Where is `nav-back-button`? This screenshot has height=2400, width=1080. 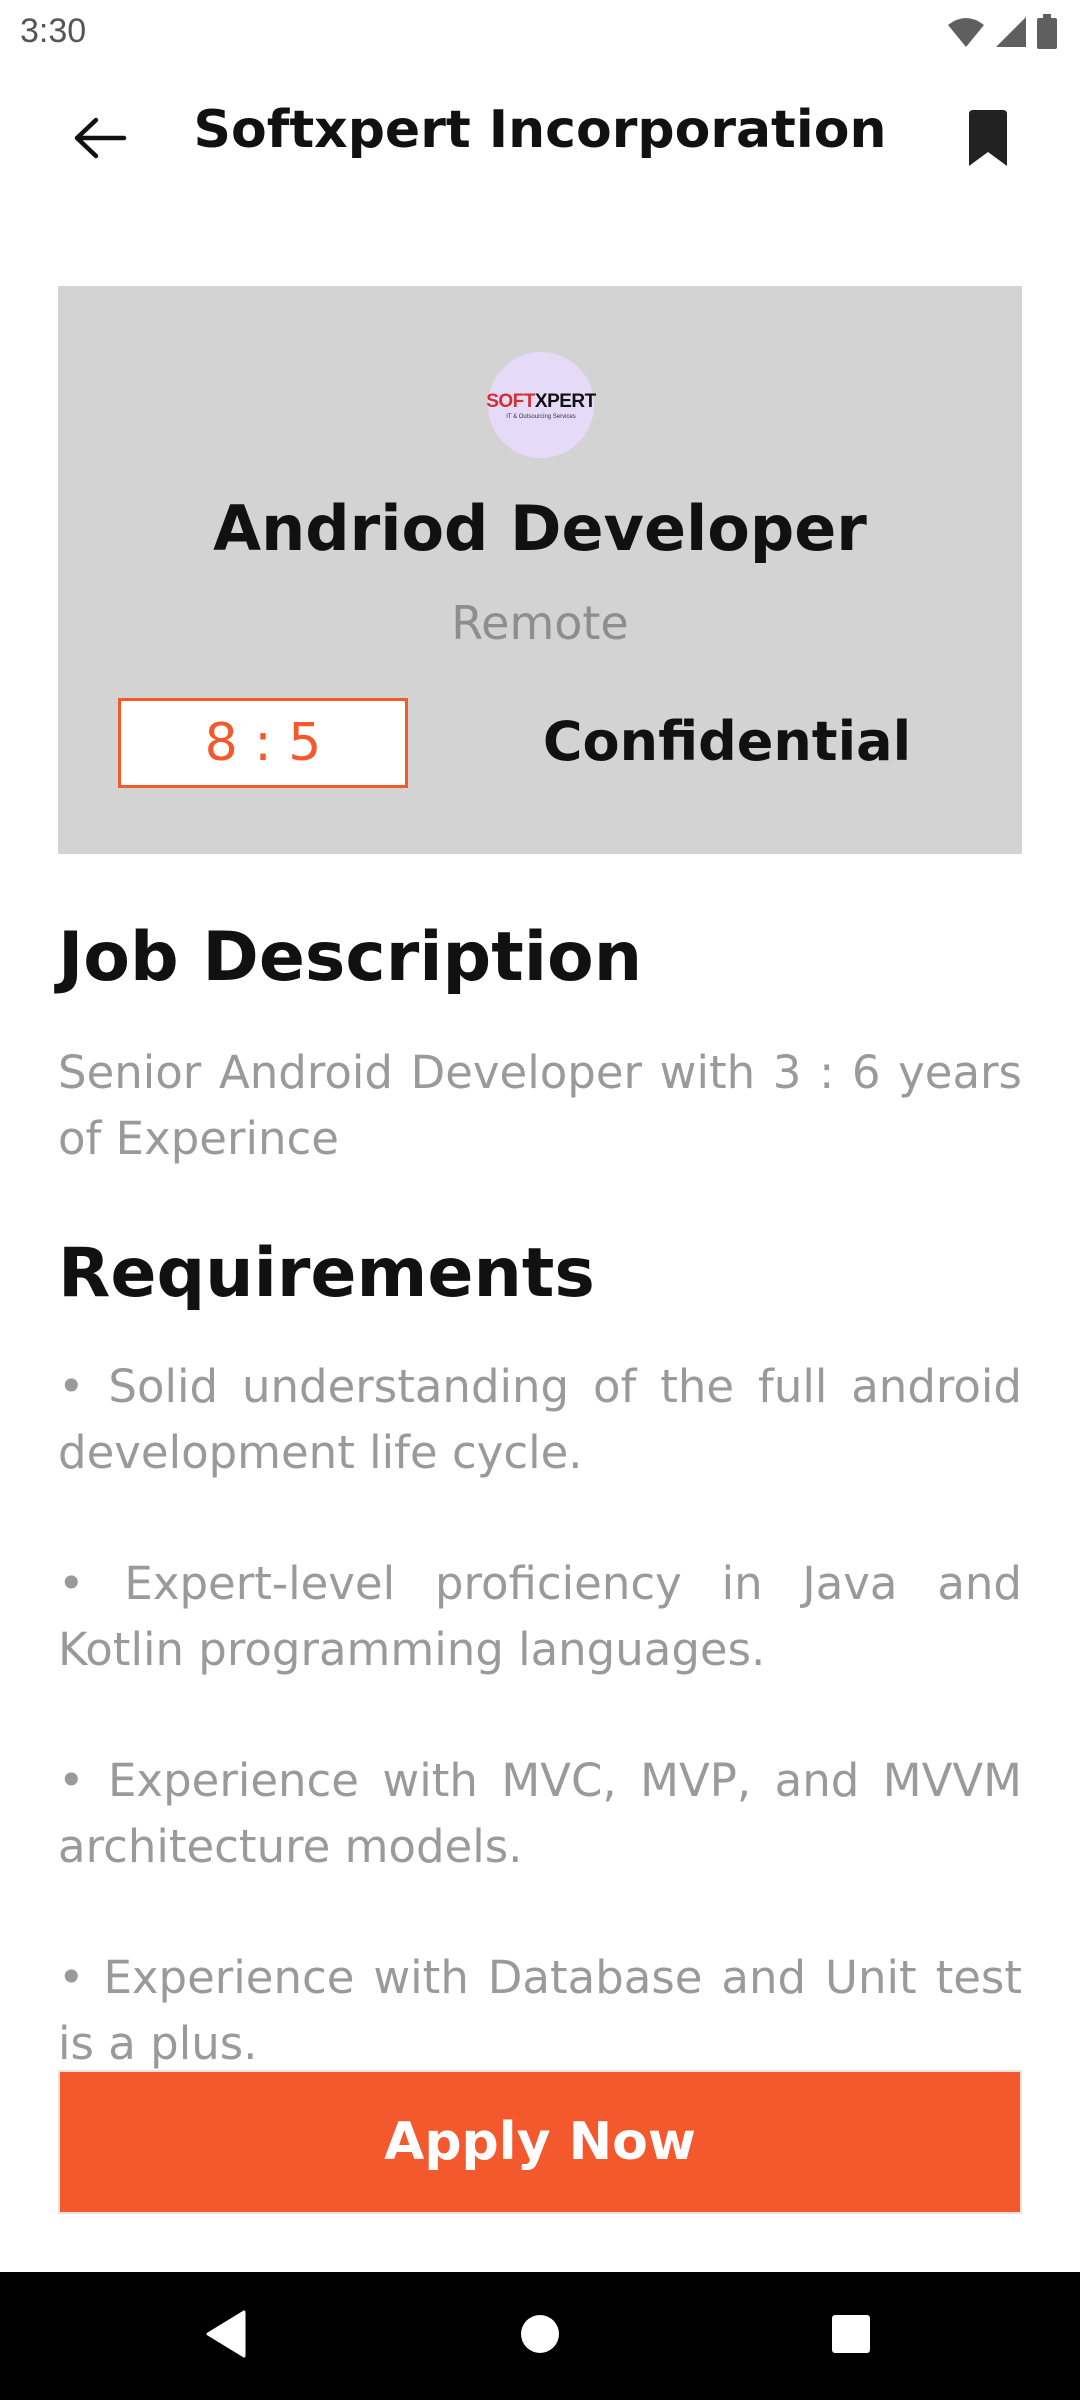
nav-back-button is located at coordinates (226, 2336).